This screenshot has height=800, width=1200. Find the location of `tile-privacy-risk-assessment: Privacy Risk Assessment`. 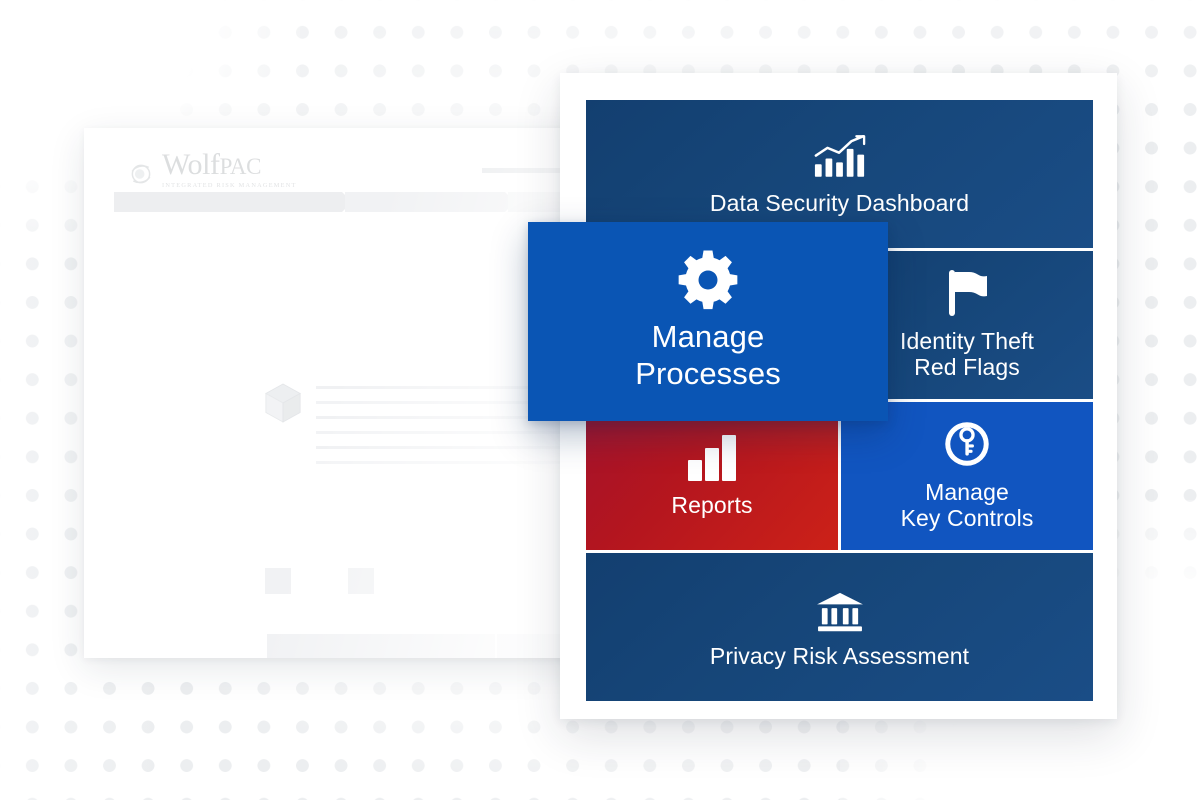

tile-privacy-risk-assessment: Privacy Risk Assessment is located at coordinates (839, 627).